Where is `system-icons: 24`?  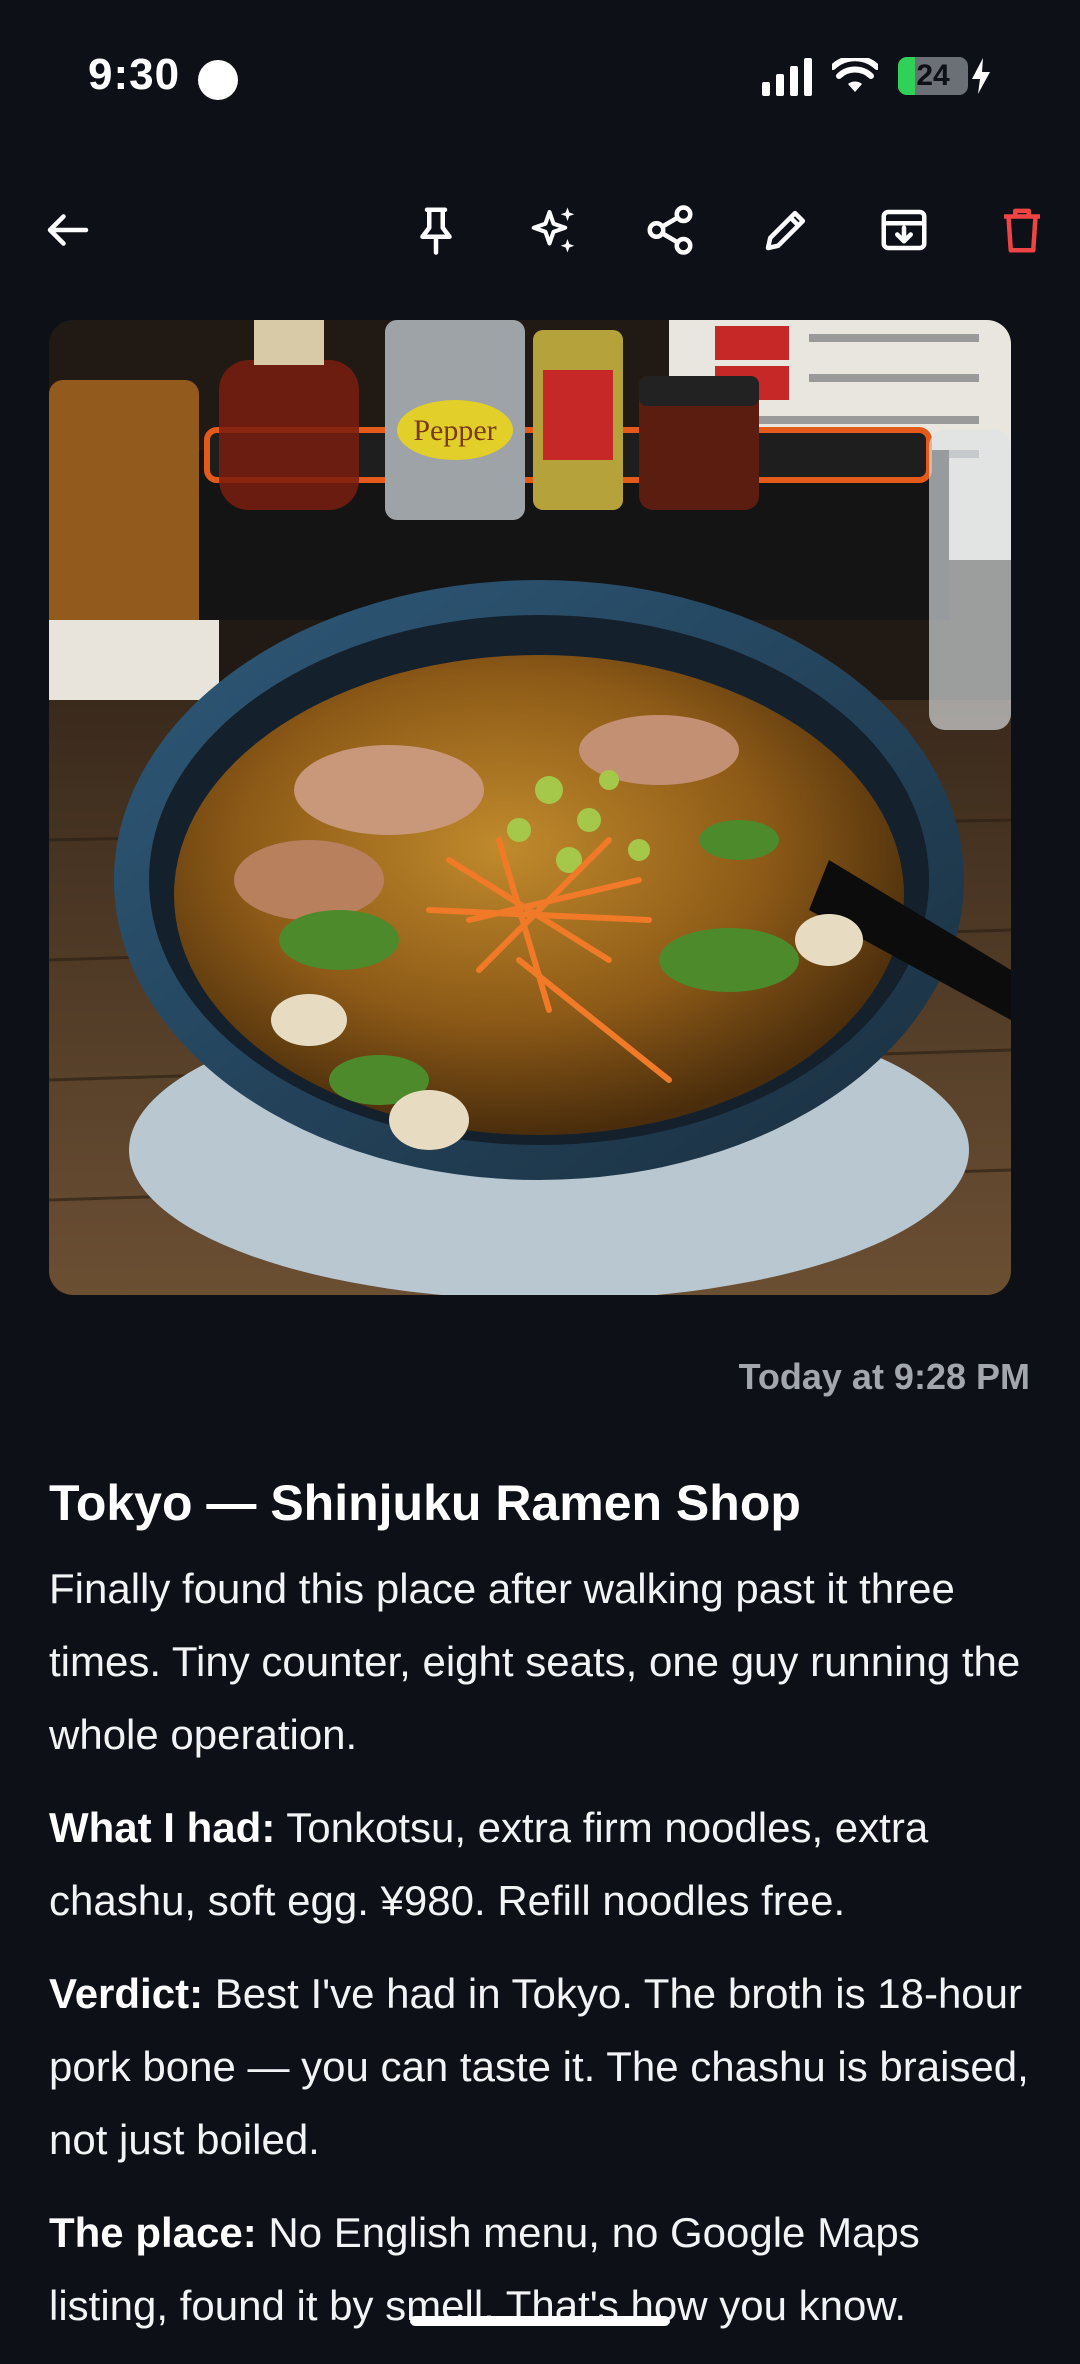
system-icons: 24 is located at coordinates (877, 76).